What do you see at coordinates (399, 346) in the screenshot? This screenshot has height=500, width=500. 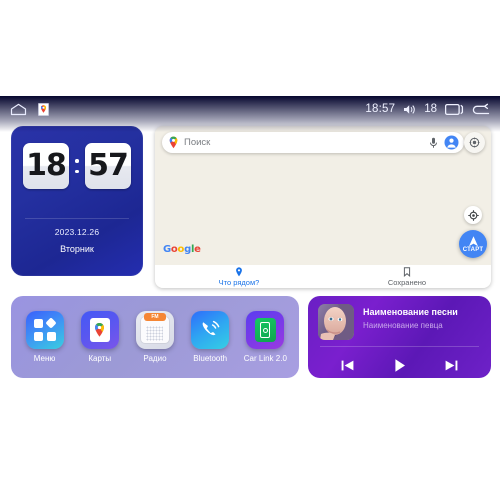 I see `music-divider` at bounding box center [399, 346].